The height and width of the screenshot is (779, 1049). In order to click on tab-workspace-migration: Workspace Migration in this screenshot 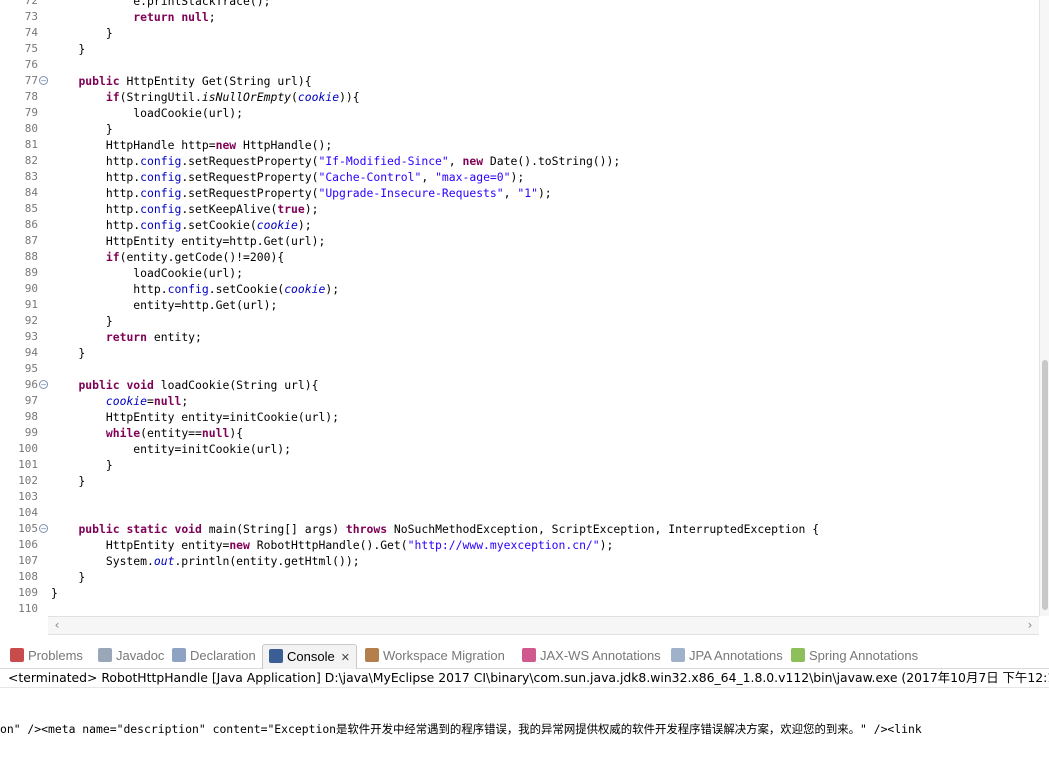, I will do `click(432, 656)`.